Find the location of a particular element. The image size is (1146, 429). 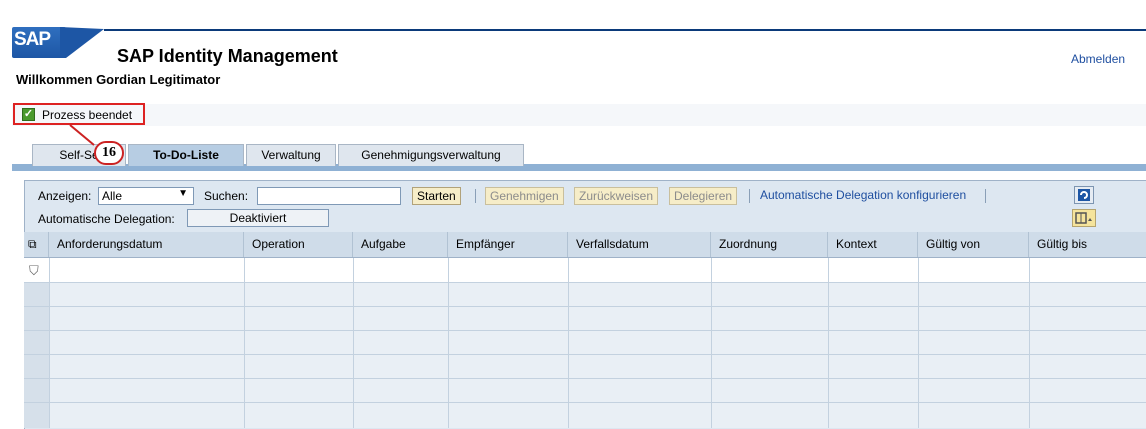

column-header: Empfänger is located at coordinates (508, 244).